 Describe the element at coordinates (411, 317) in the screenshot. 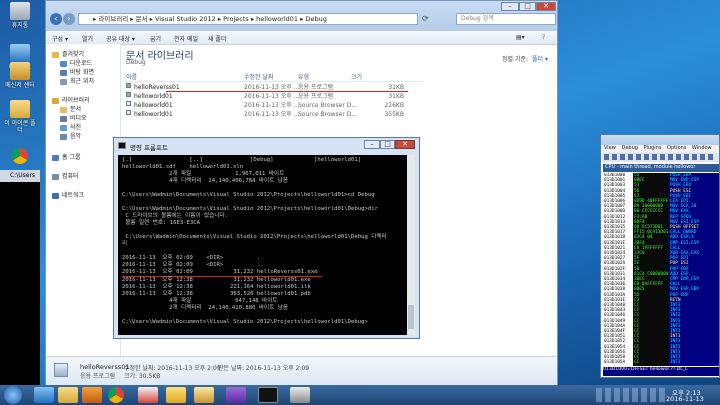

I see `cmd-scroll-thumb` at that location.